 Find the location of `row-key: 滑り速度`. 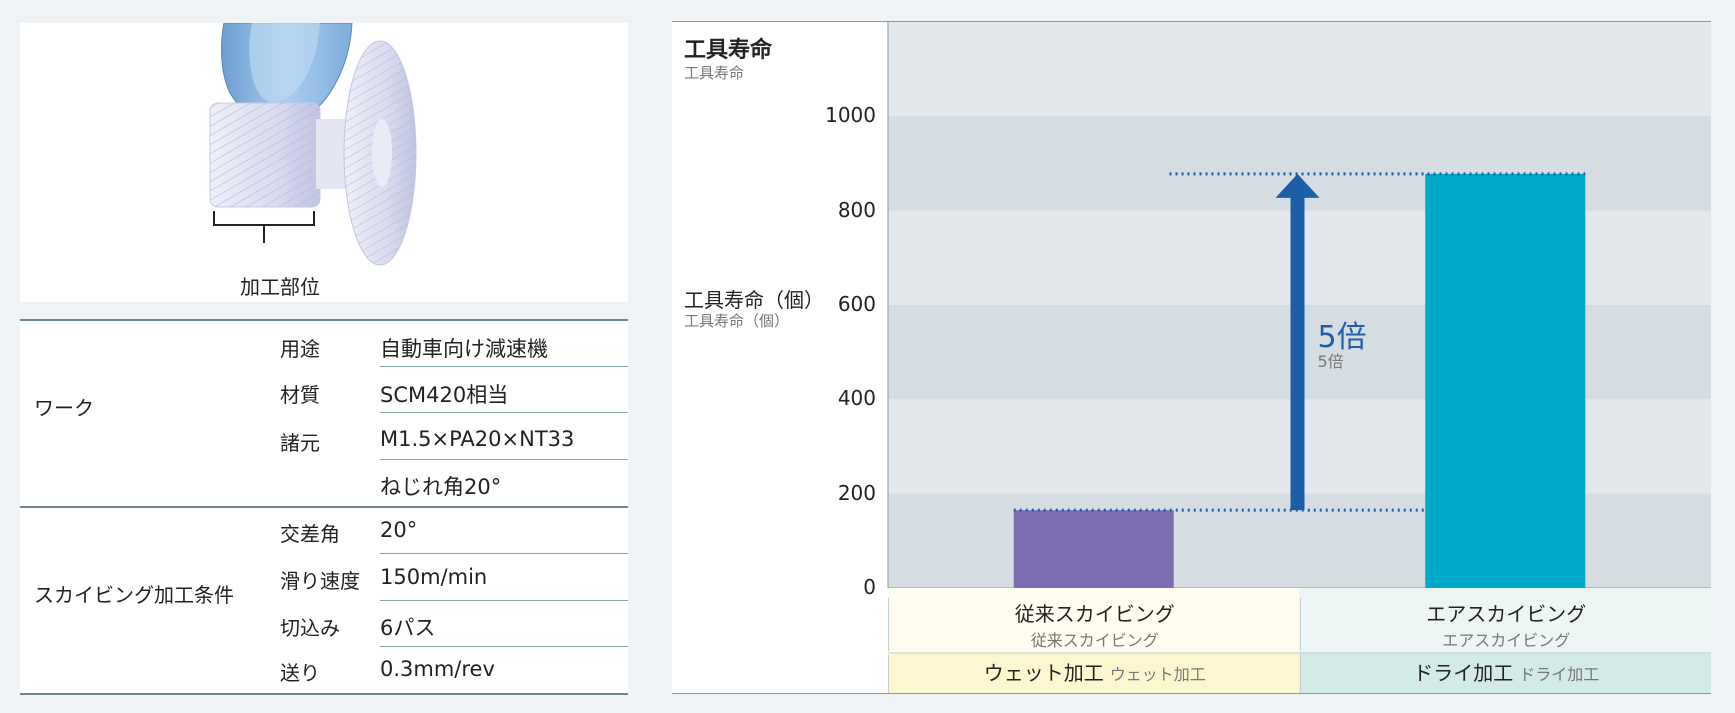

row-key: 滑り速度 is located at coordinates (320, 581).